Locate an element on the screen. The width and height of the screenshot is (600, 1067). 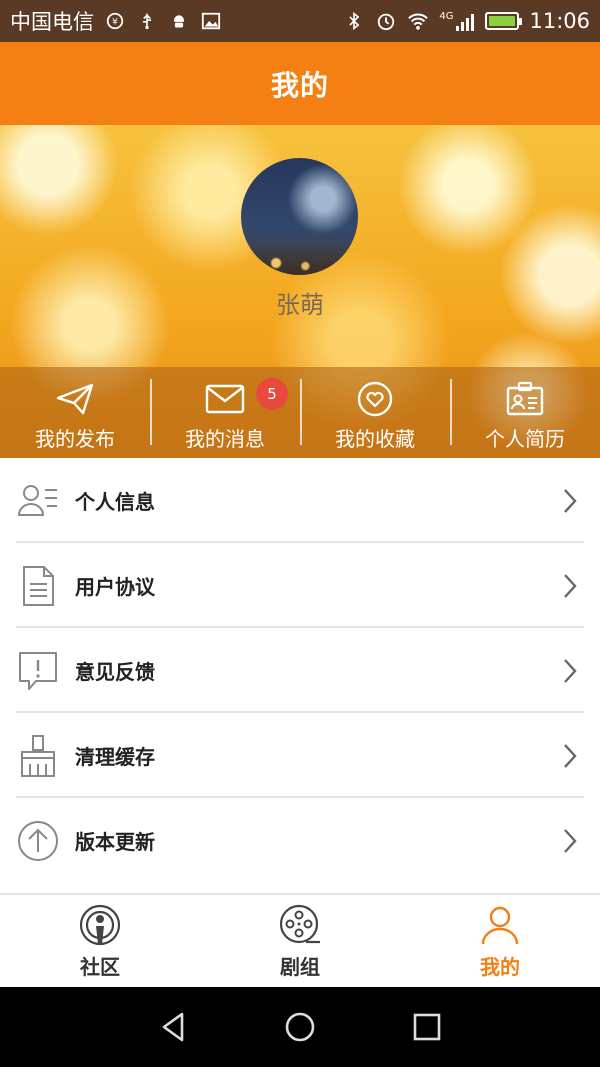
quick-action-resume: 个人简历 is located at coordinates (525, 412).